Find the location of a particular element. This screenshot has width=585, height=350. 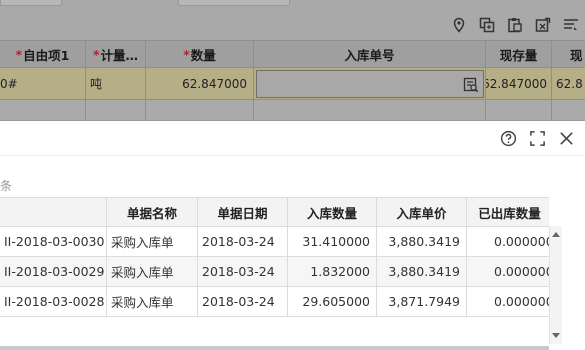

table-horizontal-scrollbar is located at coordinates (274, 348).